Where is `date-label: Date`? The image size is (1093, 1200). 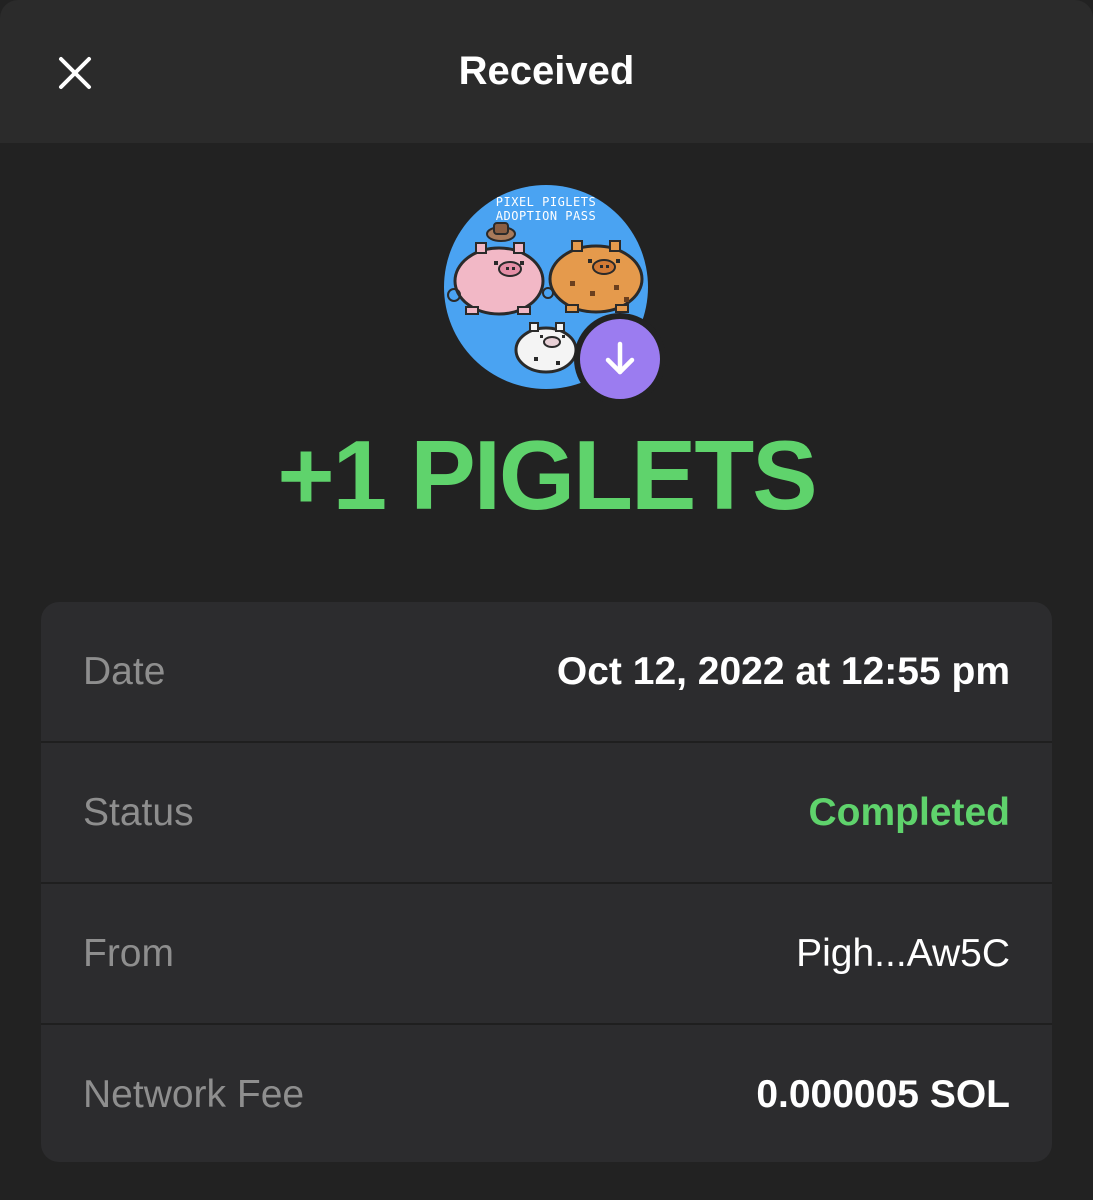 date-label: Date is located at coordinates (124, 671).